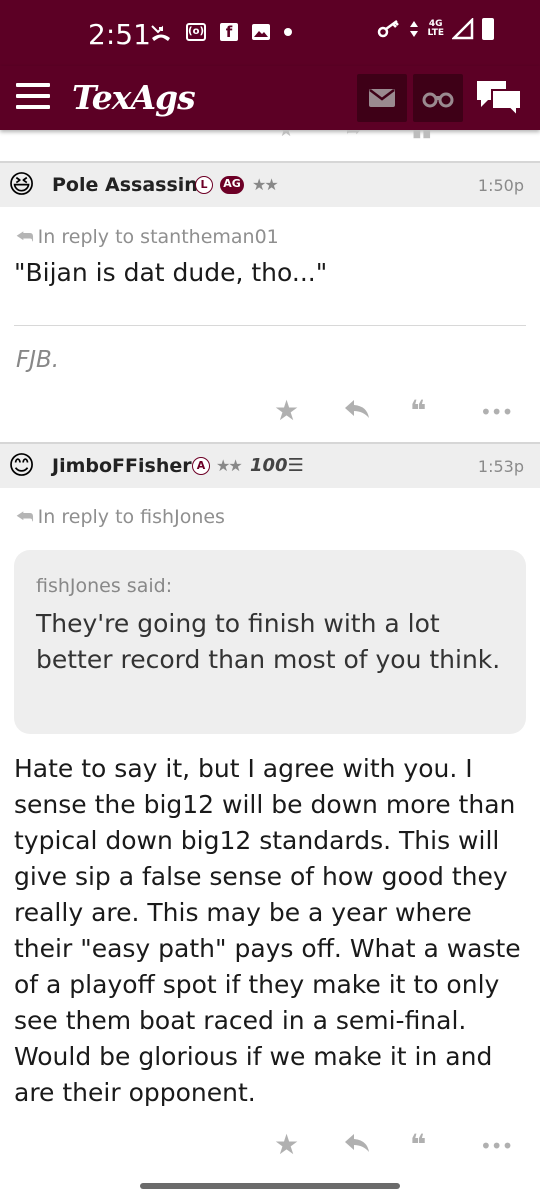 The image size is (540, 1200). What do you see at coordinates (134, 97) in the screenshot?
I see `site-logo: TexAgs` at bounding box center [134, 97].